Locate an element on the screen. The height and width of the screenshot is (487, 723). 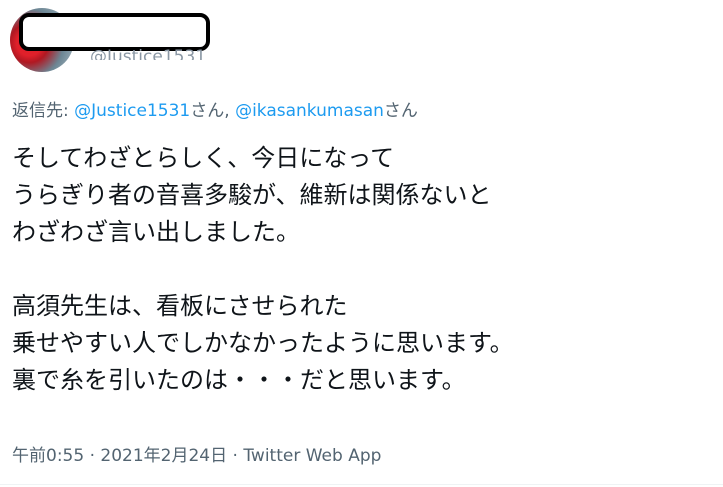
reply-prefix: 返信先: is located at coordinates (43, 111).